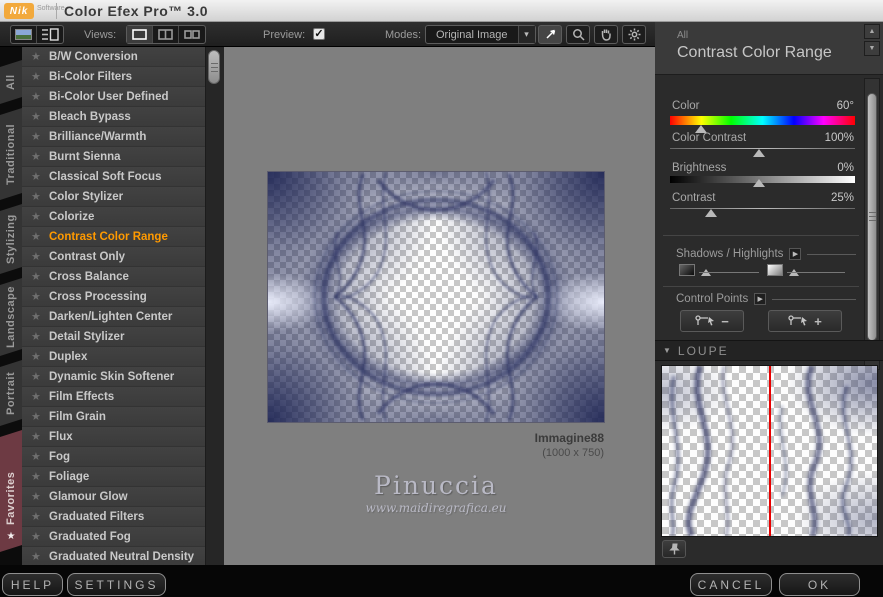  What do you see at coordinates (113, 237) in the screenshot?
I see `filter-list-item: ★ Contrast Color Range` at bounding box center [113, 237].